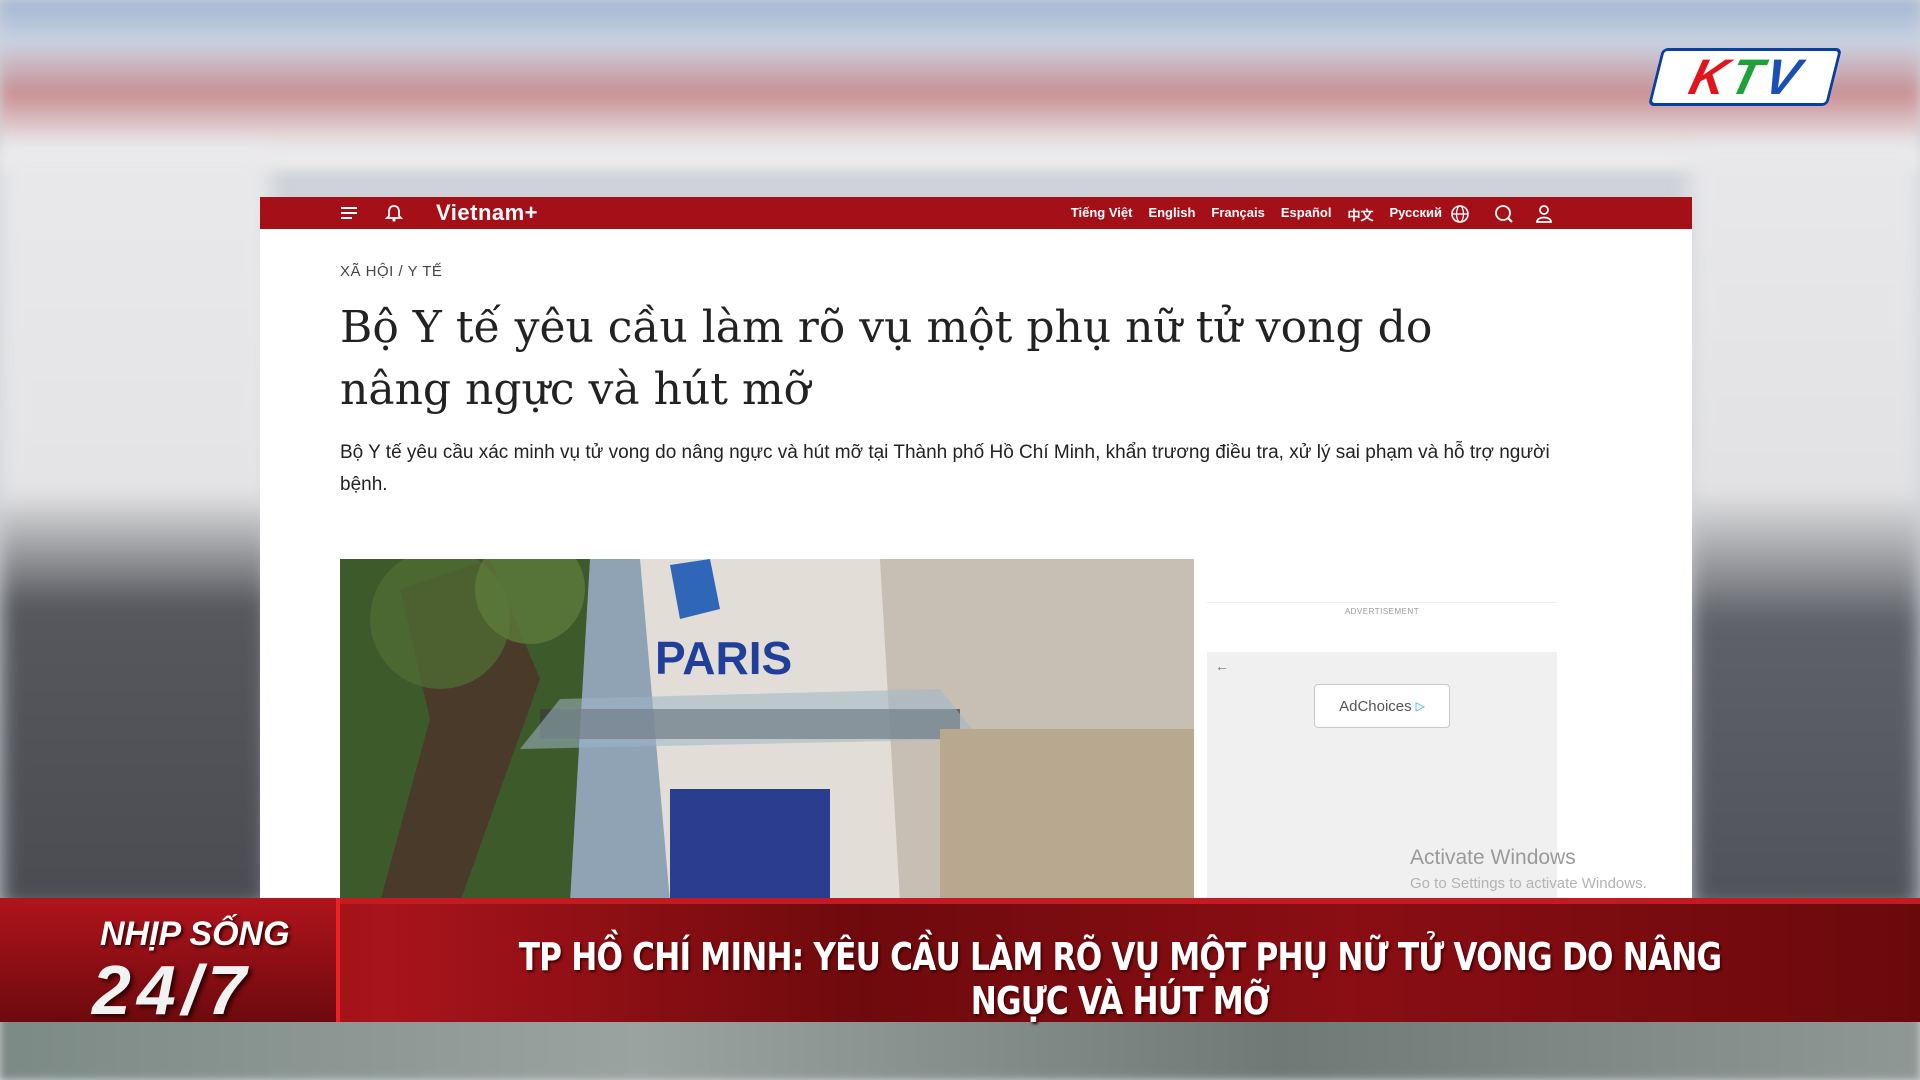 Image resolution: width=1920 pixels, height=1080 pixels. Describe the element at coordinates (350, 213) in the screenshot. I see `menu-icon` at that location.